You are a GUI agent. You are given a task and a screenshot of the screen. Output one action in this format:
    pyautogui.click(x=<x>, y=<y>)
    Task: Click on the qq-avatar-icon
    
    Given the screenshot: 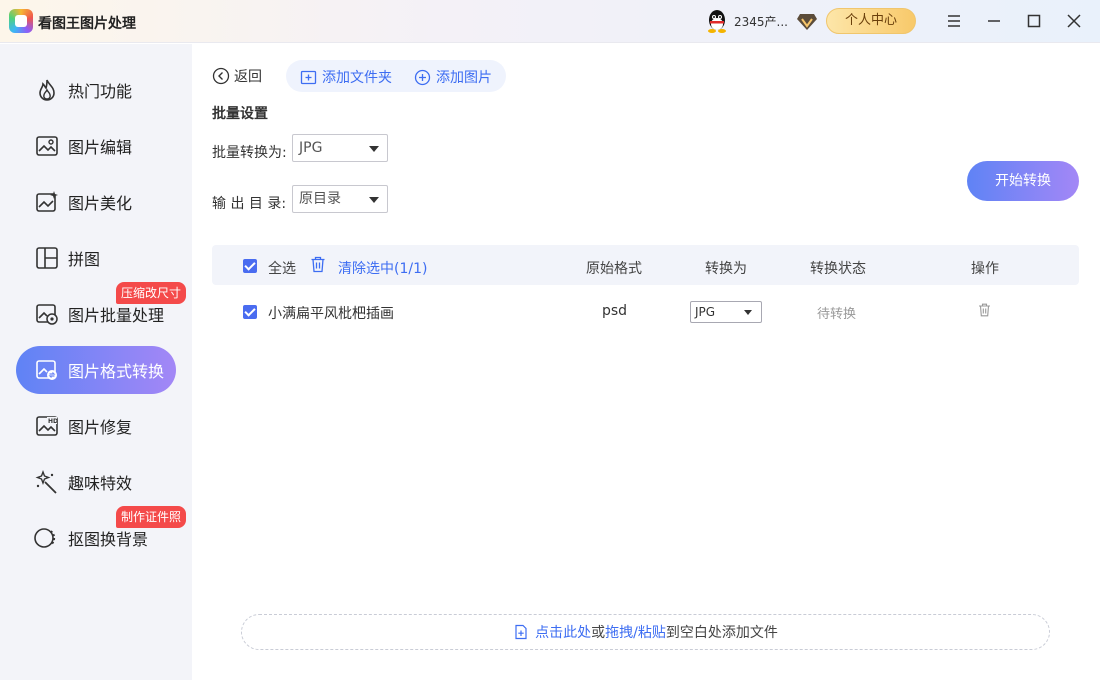 What is the action you would take?
    pyautogui.click(x=717, y=21)
    